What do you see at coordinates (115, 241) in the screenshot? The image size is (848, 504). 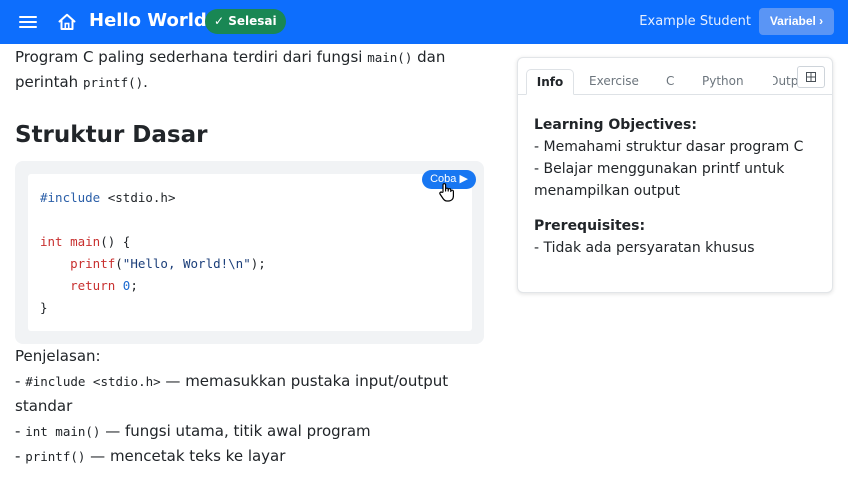 I see `code-token: () {` at bounding box center [115, 241].